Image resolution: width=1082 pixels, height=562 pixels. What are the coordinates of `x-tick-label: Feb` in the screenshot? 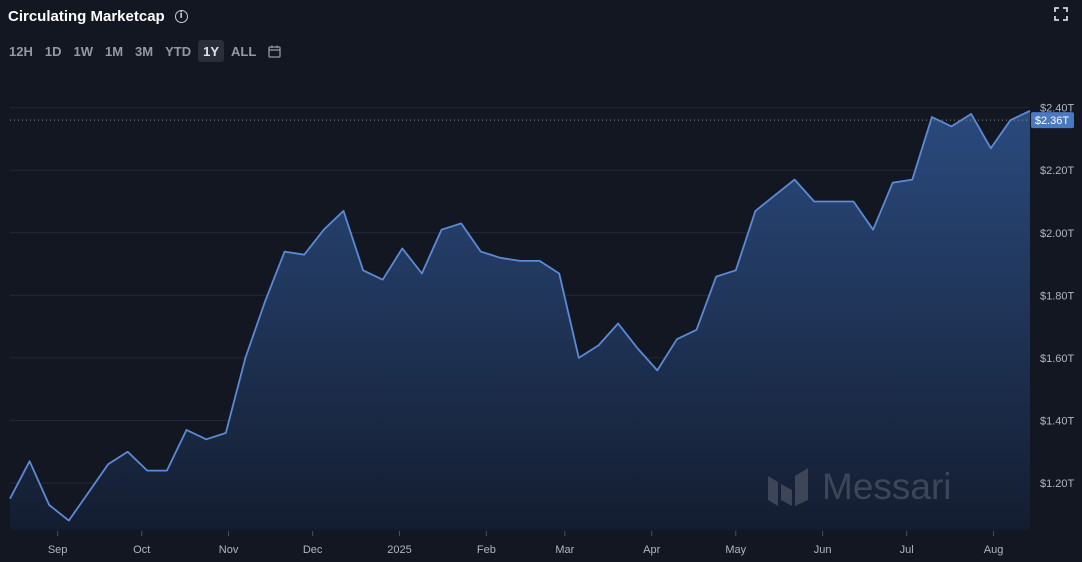 It's located at (486, 550).